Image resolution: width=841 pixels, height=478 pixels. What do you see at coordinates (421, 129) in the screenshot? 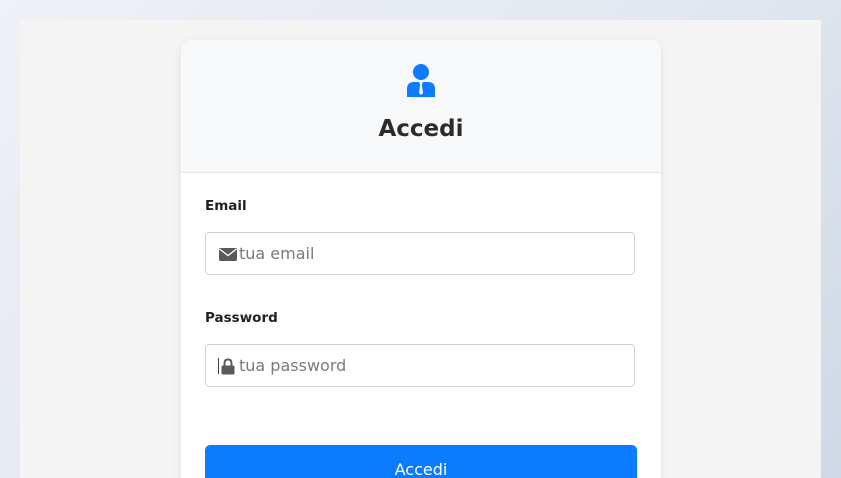
I see `page-title: Accedi` at bounding box center [421, 129].